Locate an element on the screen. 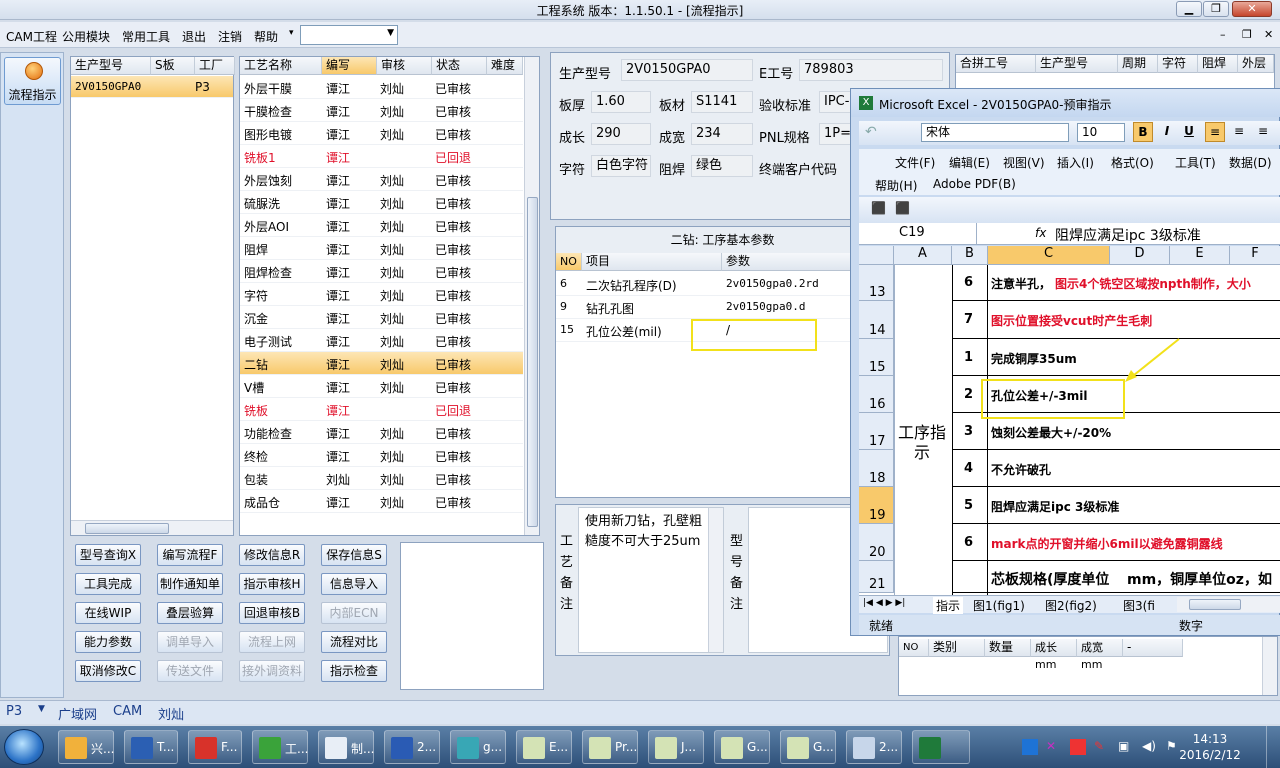  col-header-difficulty: 难度 is located at coordinates (505, 66).